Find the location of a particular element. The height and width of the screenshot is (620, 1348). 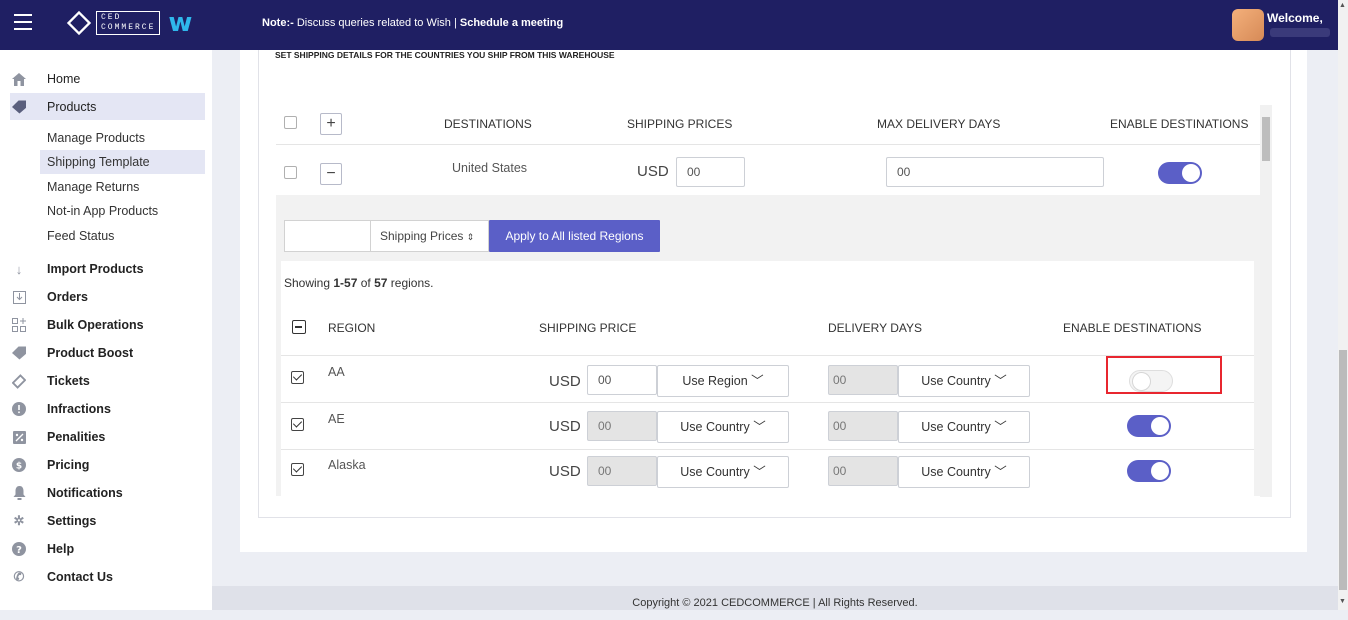

sidebar-item-help: ? Help is located at coordinates (43, 549).